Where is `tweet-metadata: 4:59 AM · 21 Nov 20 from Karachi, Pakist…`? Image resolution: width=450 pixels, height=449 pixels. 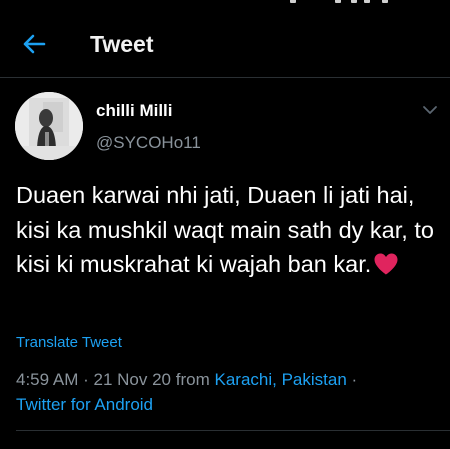 tweet-metadata: 4:59 AM · 21 Nov 20 from Karachi, Pakist… is located at coordinates (228, 392).